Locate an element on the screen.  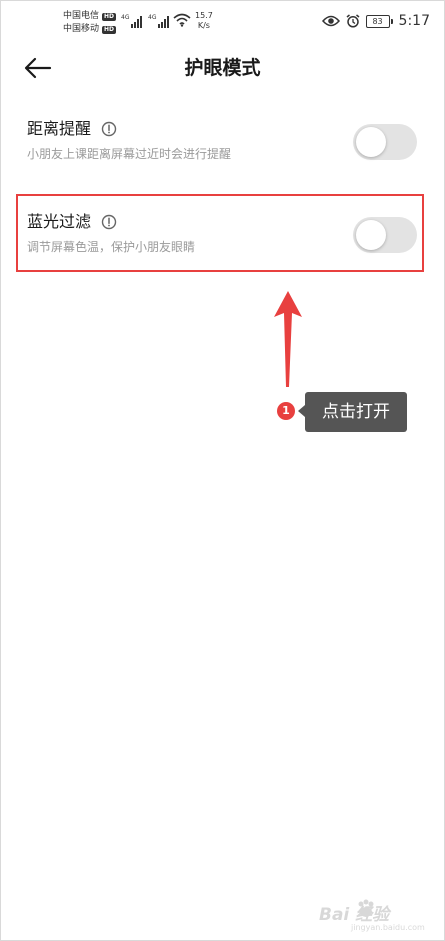
setting-description: 小朋友上课距离屏幕过近时会进行提醒 is located at coordinates (129, 154).